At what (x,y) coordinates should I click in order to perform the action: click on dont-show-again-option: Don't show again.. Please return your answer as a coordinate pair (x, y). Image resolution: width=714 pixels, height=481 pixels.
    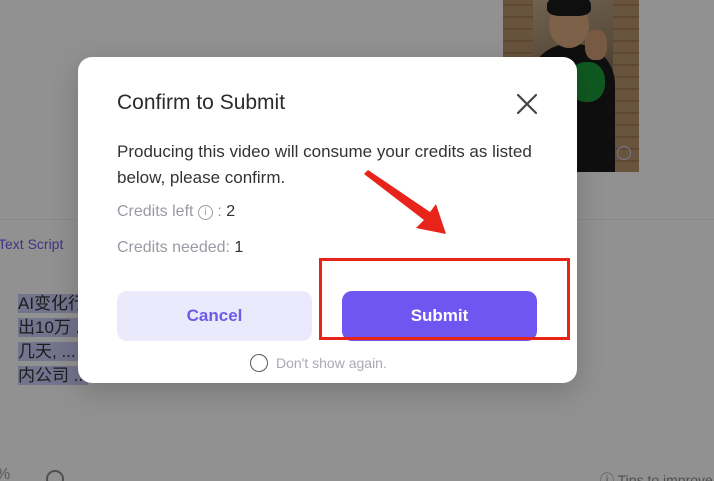
    Looking at the image, I should click on (318, 363).